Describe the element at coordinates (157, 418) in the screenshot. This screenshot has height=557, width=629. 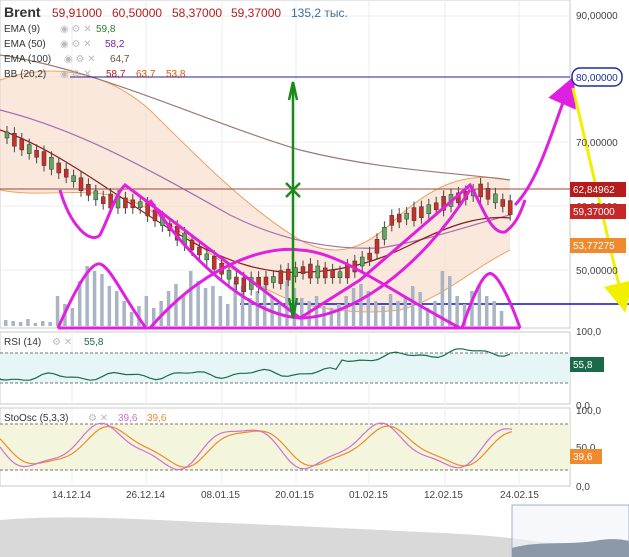
I see `stoch-d-value: 39,6` at that location.